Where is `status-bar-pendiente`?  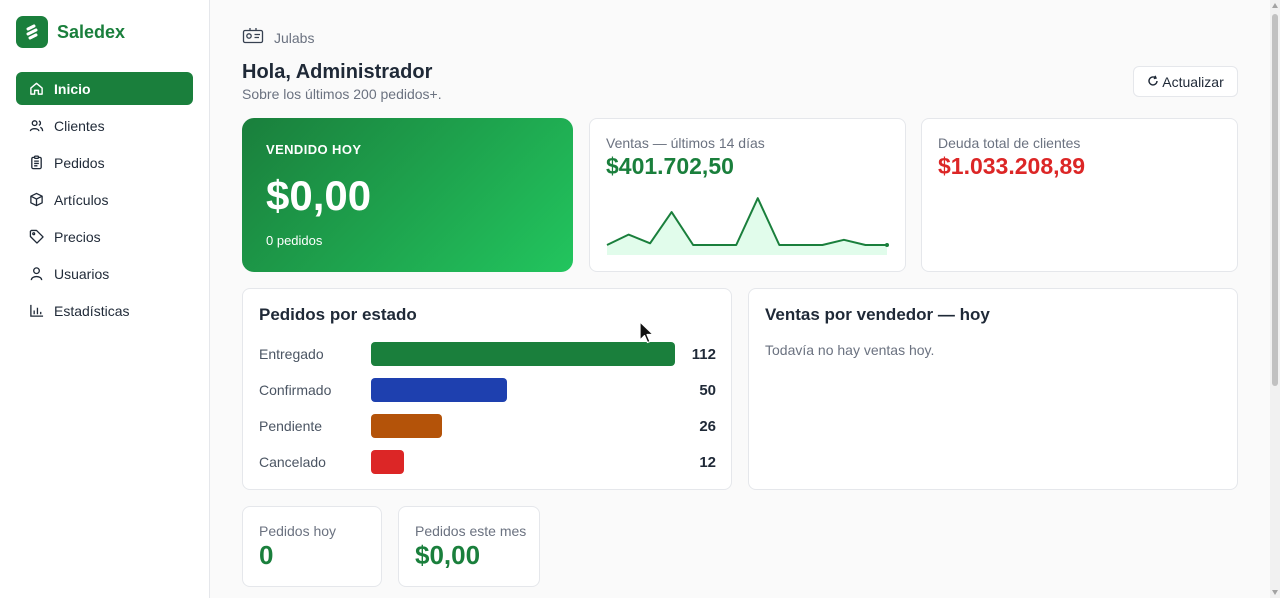 status-bar-pendiente is located at coordinates (406, 426).